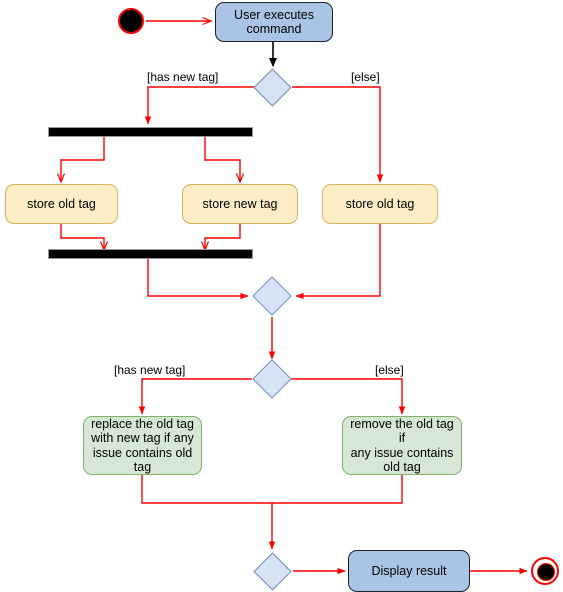  What do you see at coordinates (61, 204) in the screenshot?
I see `activity-store-old-tag-left: store old tag` at bounding box center [61, 204].